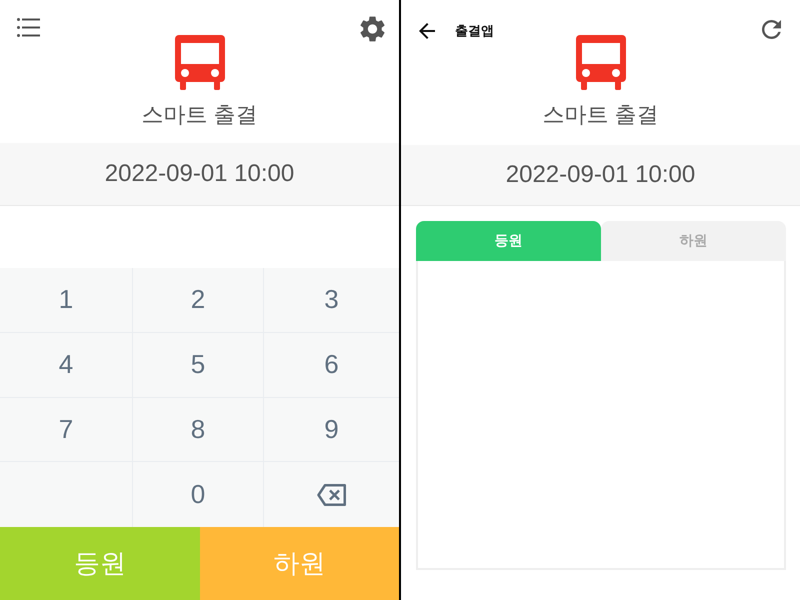  Describe the element at coordinates (372, 29) in the screenshot. I see `settings-icon` at that location.